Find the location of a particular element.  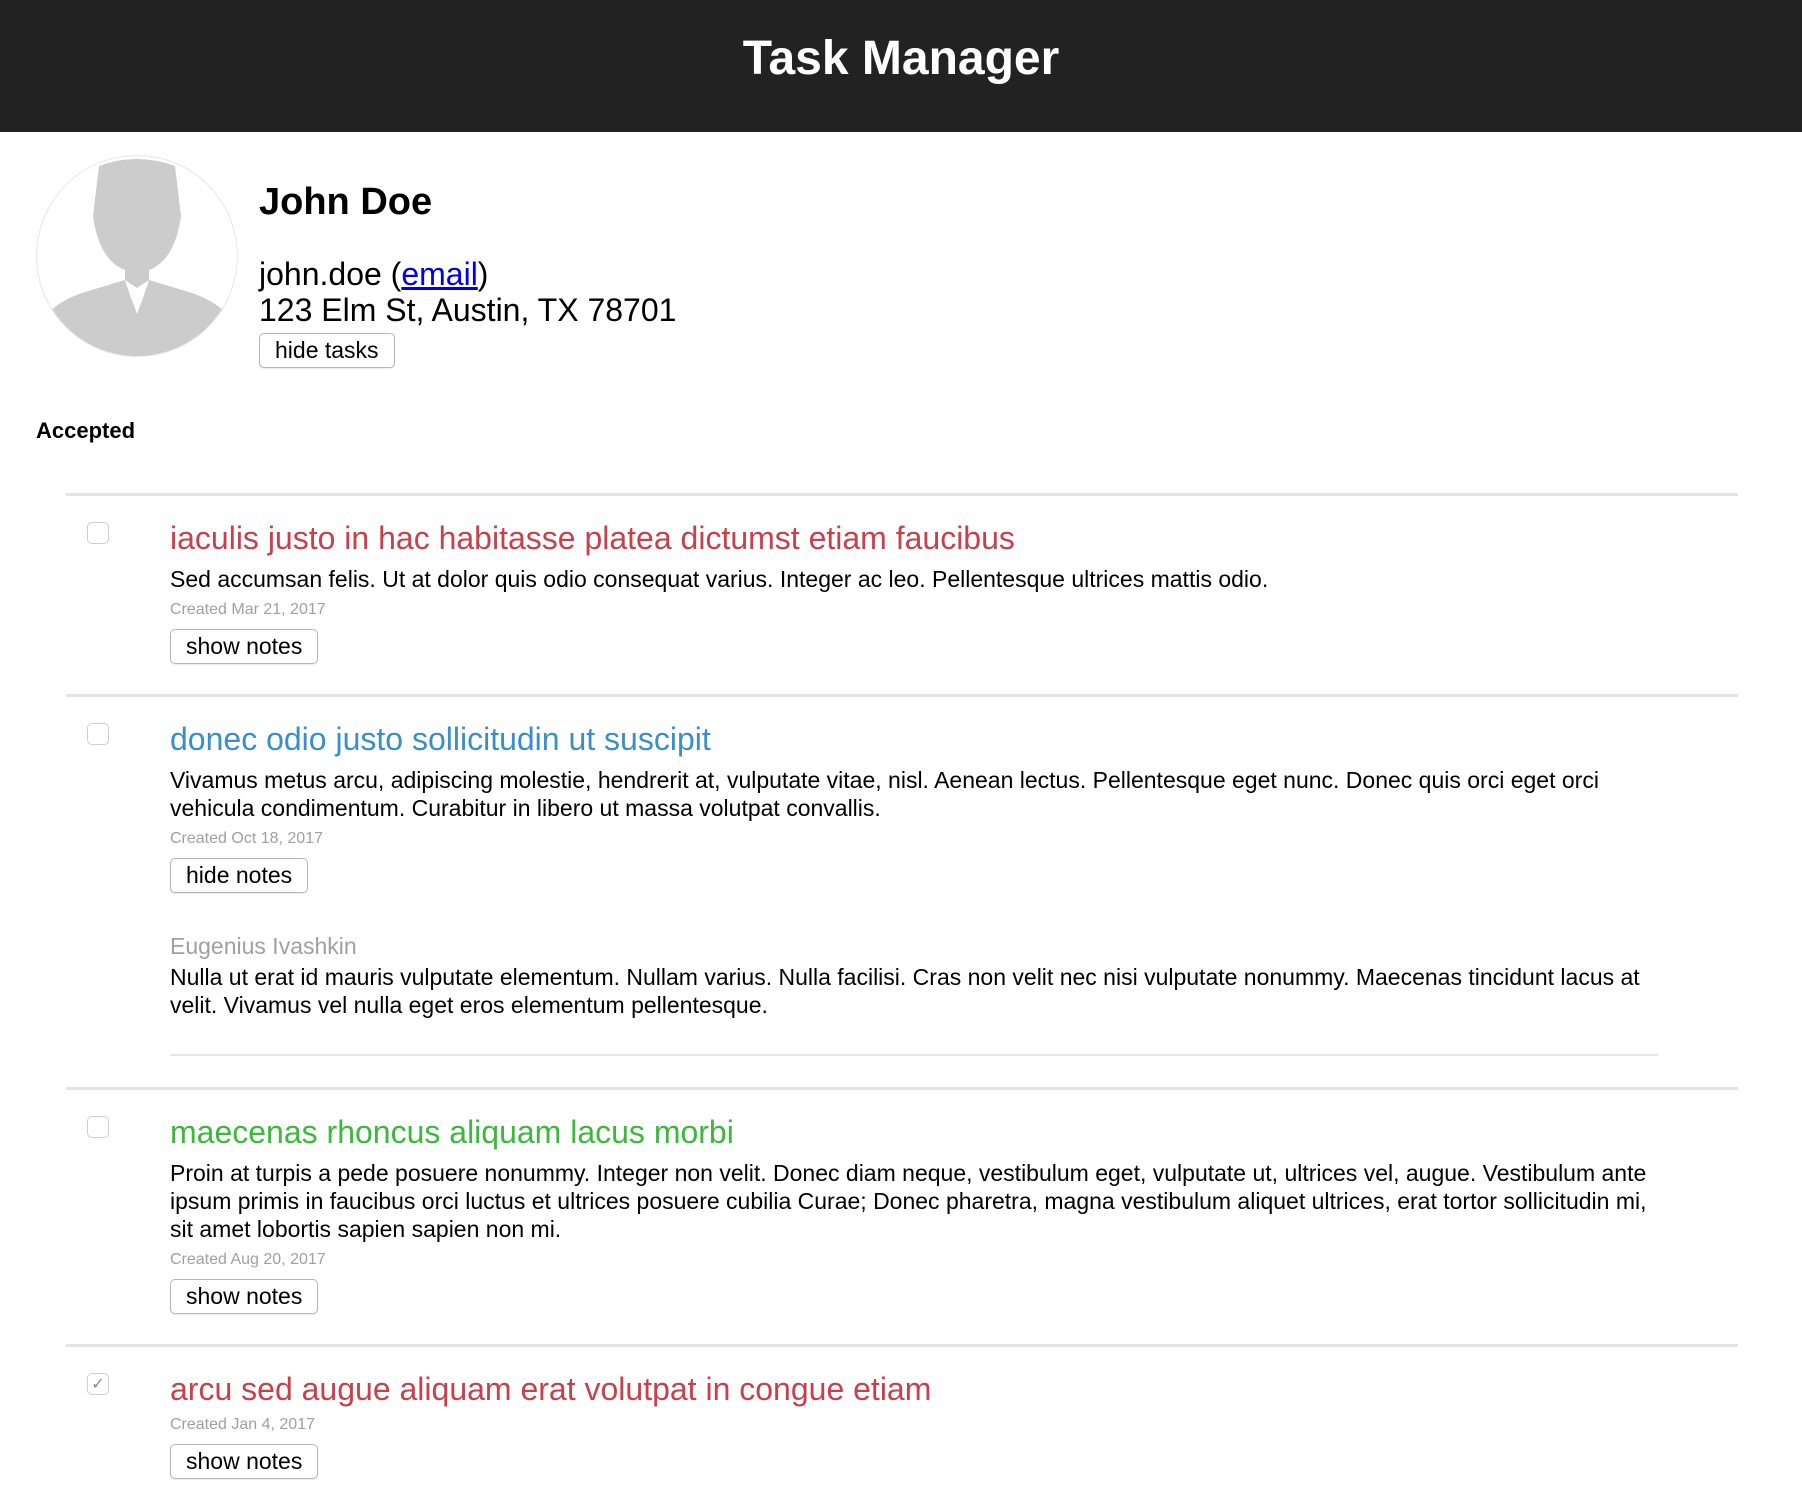

profile-username: john.doe is located at coordinates (320, 274).